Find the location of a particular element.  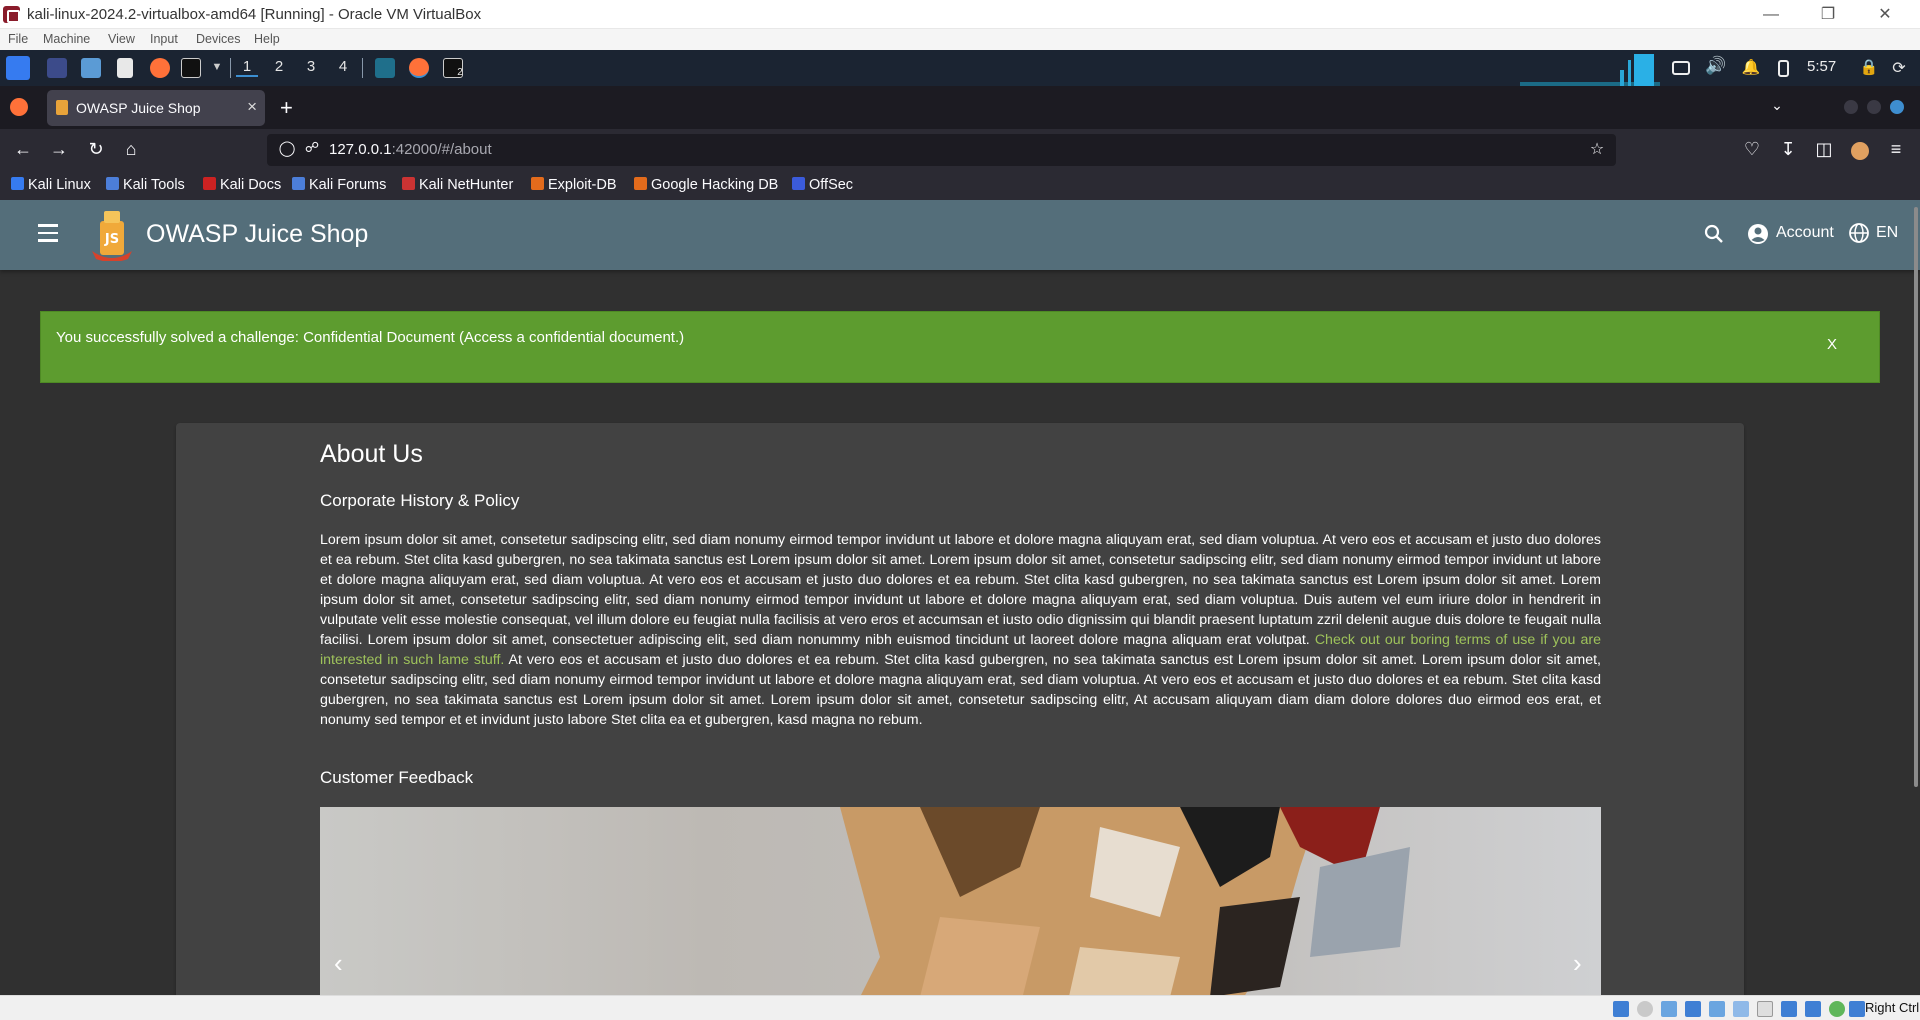

bookmark-item: Exploit-DB is located at coordinates (574, 185).